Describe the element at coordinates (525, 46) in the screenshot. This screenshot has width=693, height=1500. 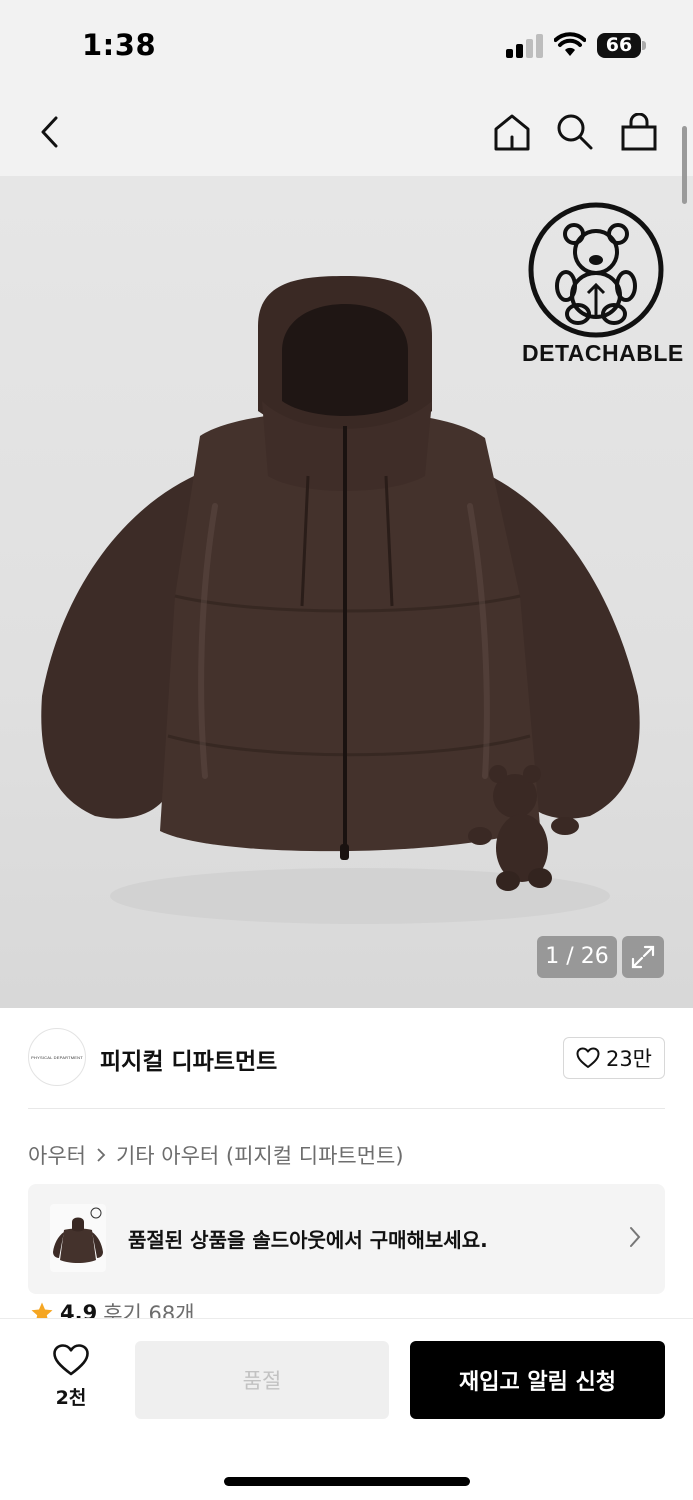
I see `signal-icon` at that location.